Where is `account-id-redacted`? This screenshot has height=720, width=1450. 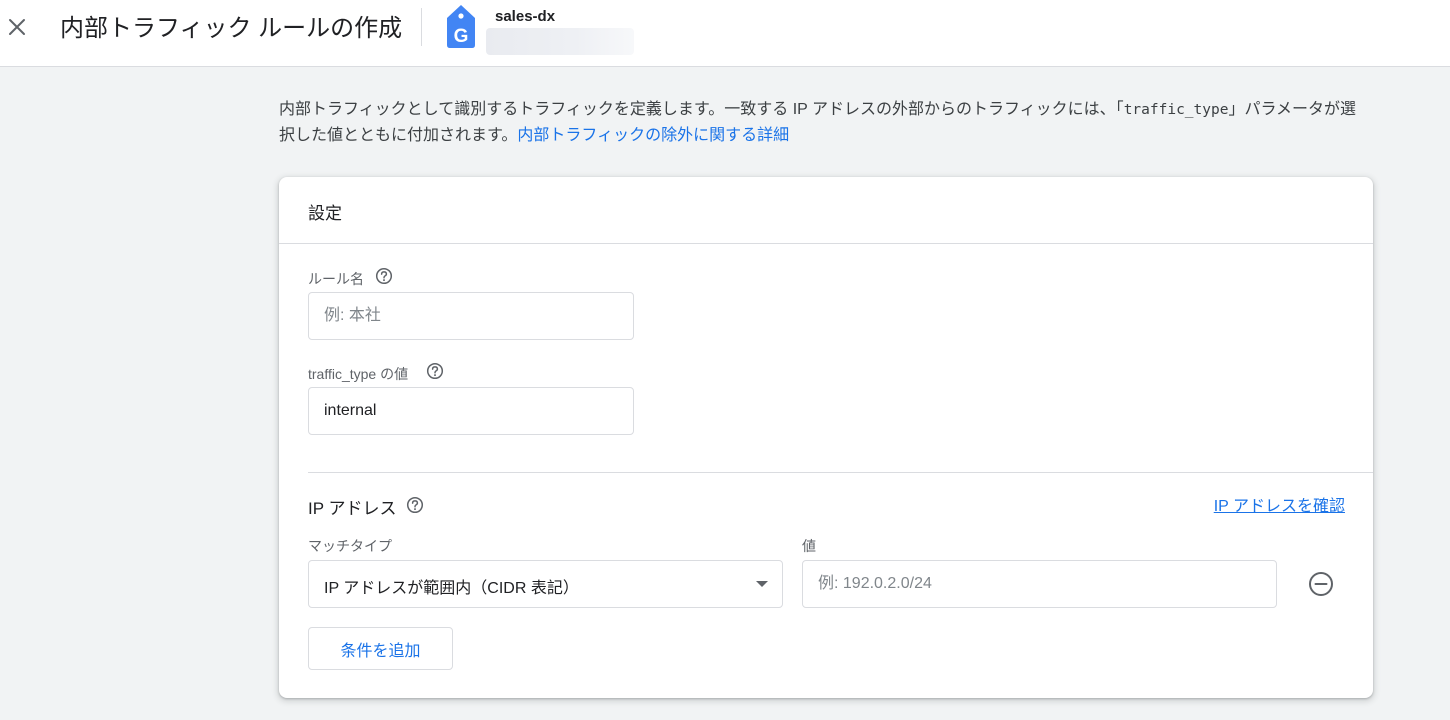 account-id-redacted is located at coordinates (560, 41).